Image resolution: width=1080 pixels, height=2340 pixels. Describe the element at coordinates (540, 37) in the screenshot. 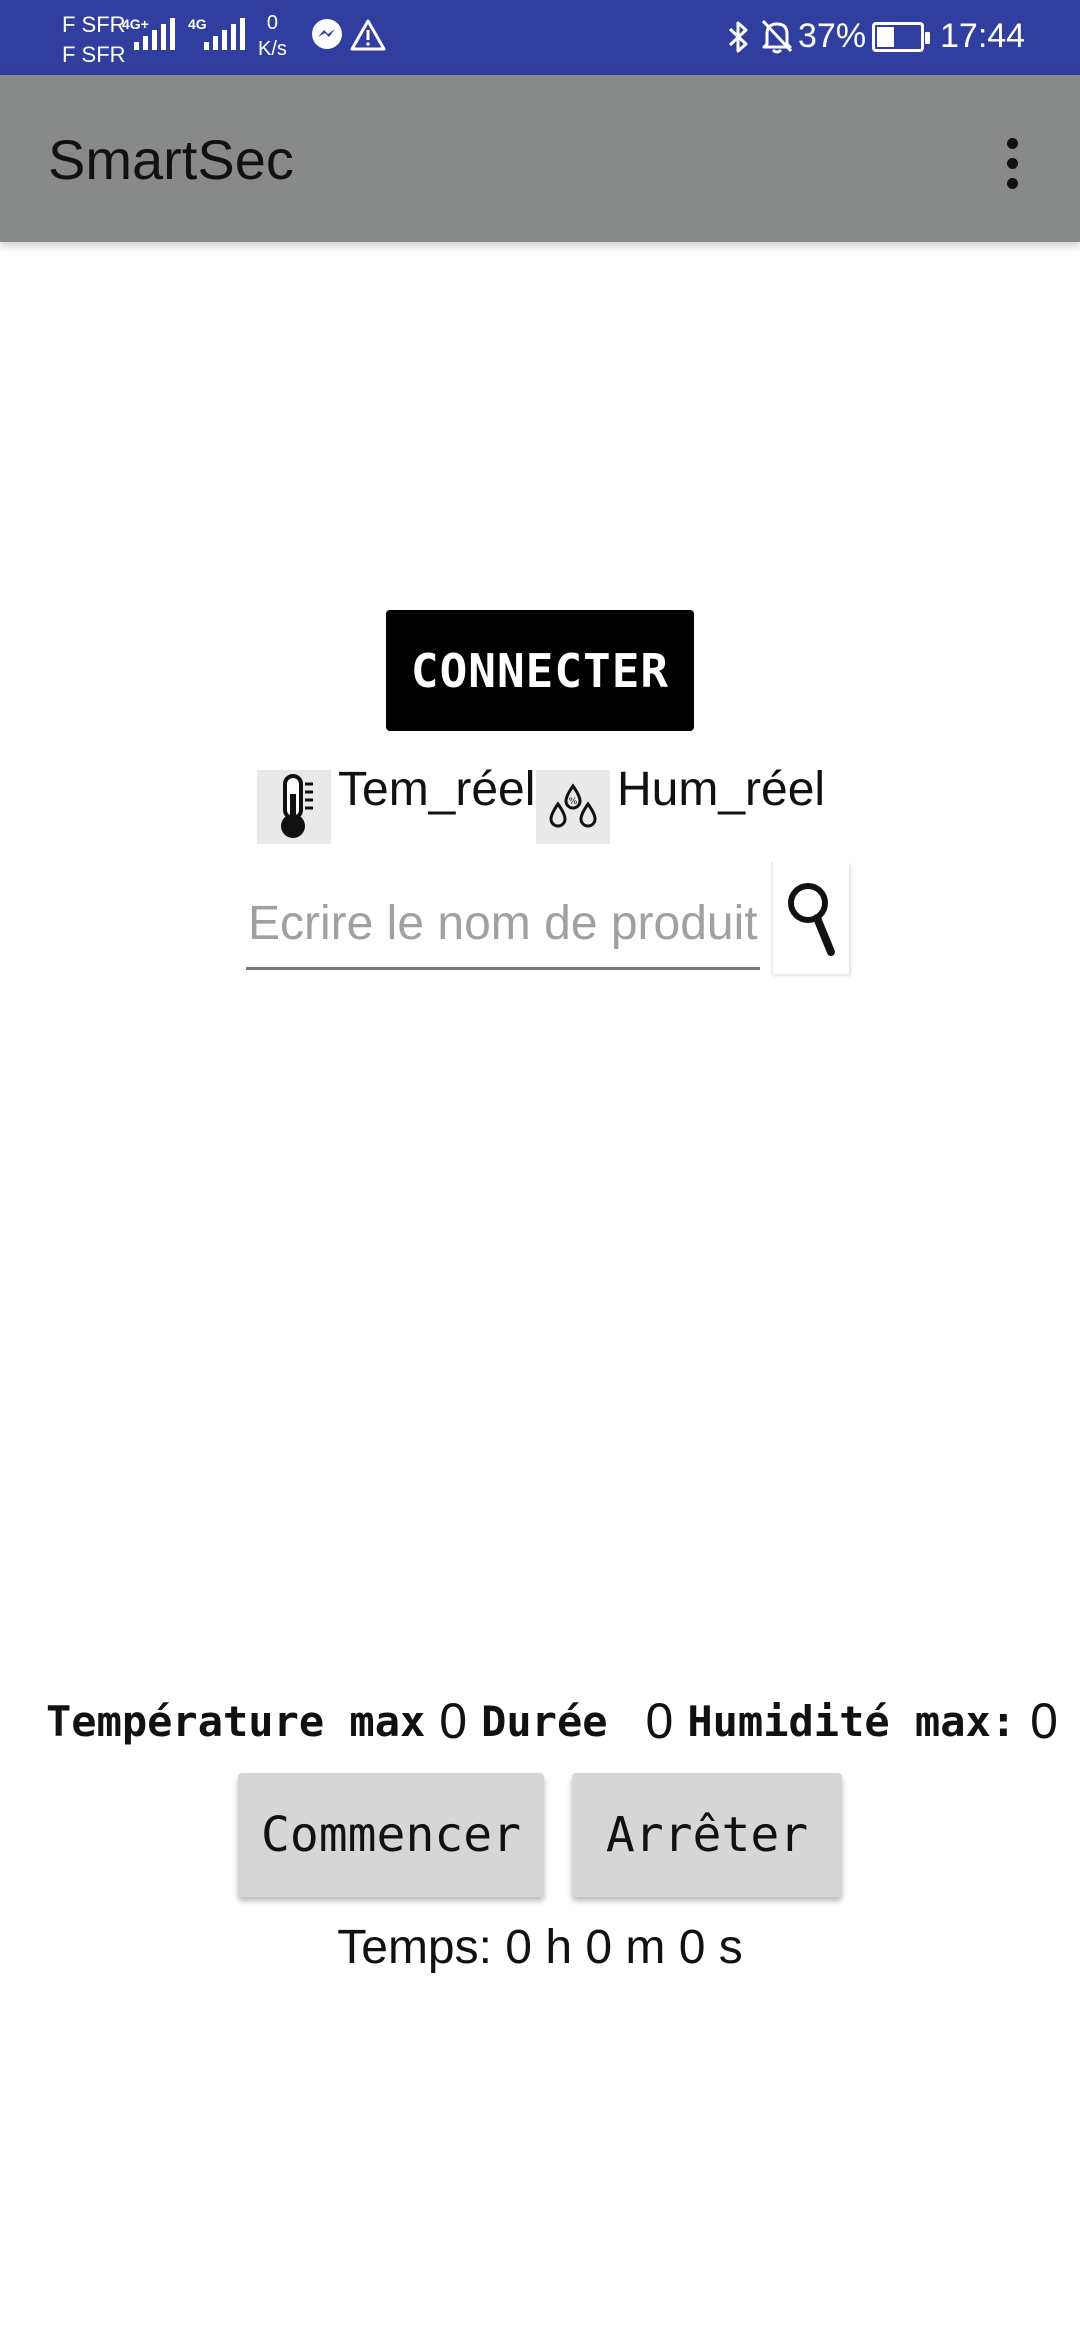

I see `status-bar: F SFR F SFR 4G+ 4G 0 K/s 37% 17:44` at that location.